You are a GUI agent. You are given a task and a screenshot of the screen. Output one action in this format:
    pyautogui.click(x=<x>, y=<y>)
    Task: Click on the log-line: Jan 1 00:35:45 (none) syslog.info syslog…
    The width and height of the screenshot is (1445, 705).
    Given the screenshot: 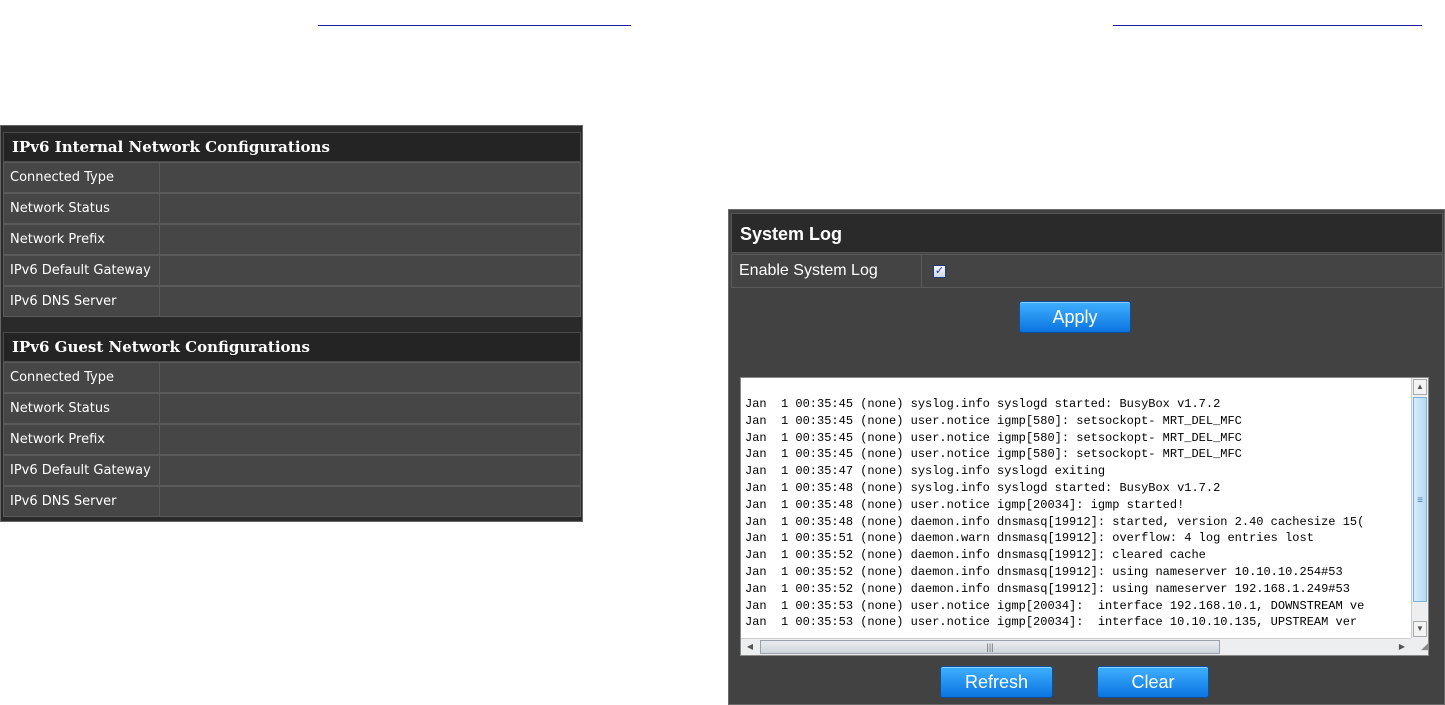 What is the action you would take?
    pyautogui.click(x=983, y=404)
    